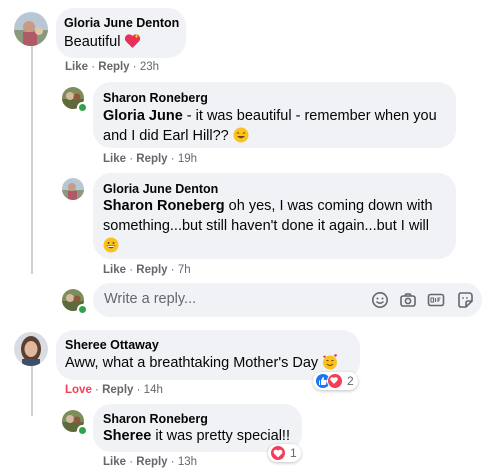 This screenshot has height=473, width=495. I want to click on timestamp: 13h, so click(187, 462).